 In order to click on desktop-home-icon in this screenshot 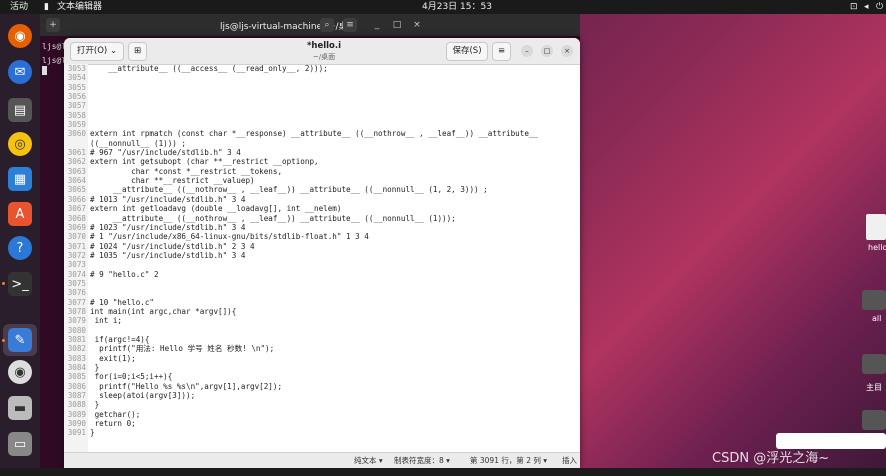, I will do `click(874, 364)`.